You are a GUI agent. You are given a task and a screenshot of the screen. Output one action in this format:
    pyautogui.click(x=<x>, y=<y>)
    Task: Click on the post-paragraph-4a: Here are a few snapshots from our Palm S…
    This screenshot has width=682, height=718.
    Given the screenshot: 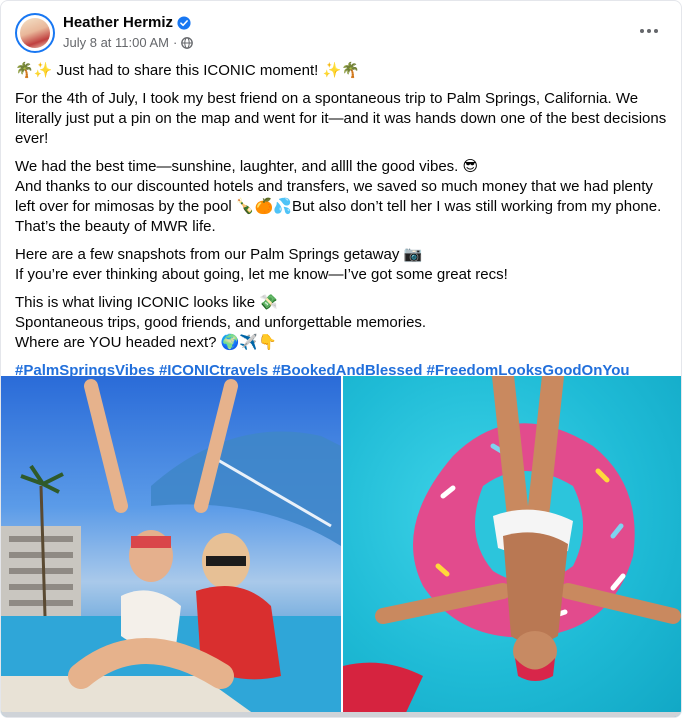 What is the action you would take?
    pyautogui.click(x=219, y=254)
    